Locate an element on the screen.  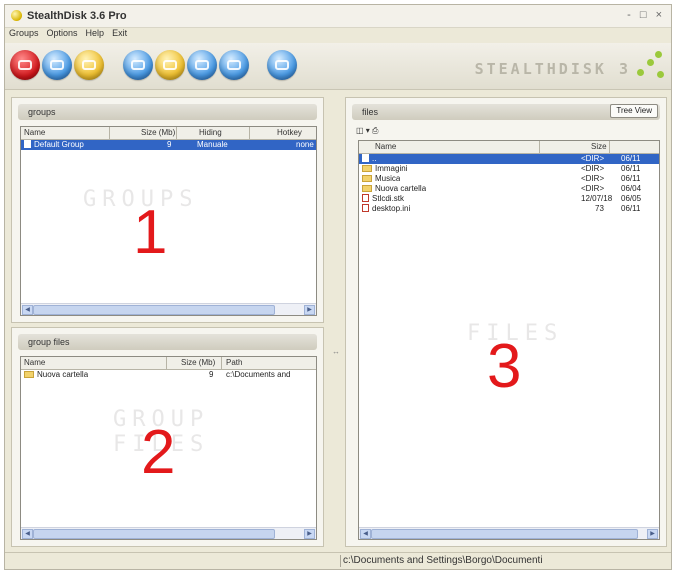
table-row: Nuova cartella 9 c:\Documents and is located at coordinates (168, 375).